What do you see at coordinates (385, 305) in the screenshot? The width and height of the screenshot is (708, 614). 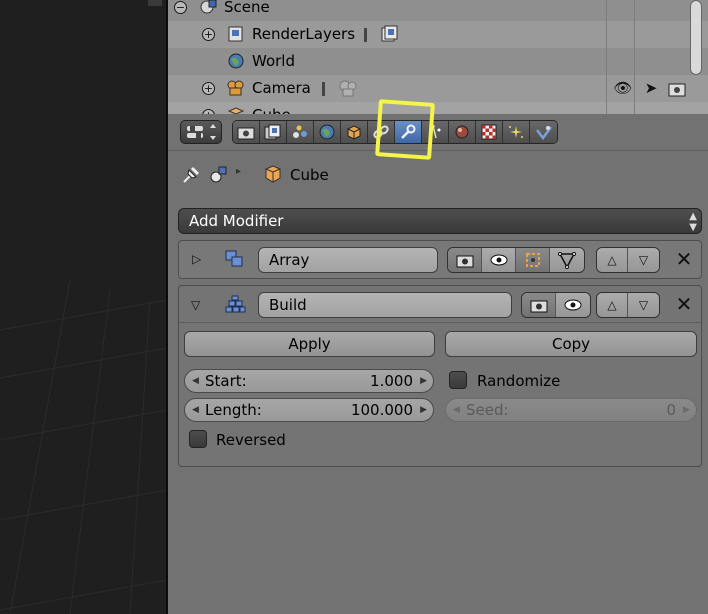 I see `modifier-name-field: Build` at bounding box center [385, 305].